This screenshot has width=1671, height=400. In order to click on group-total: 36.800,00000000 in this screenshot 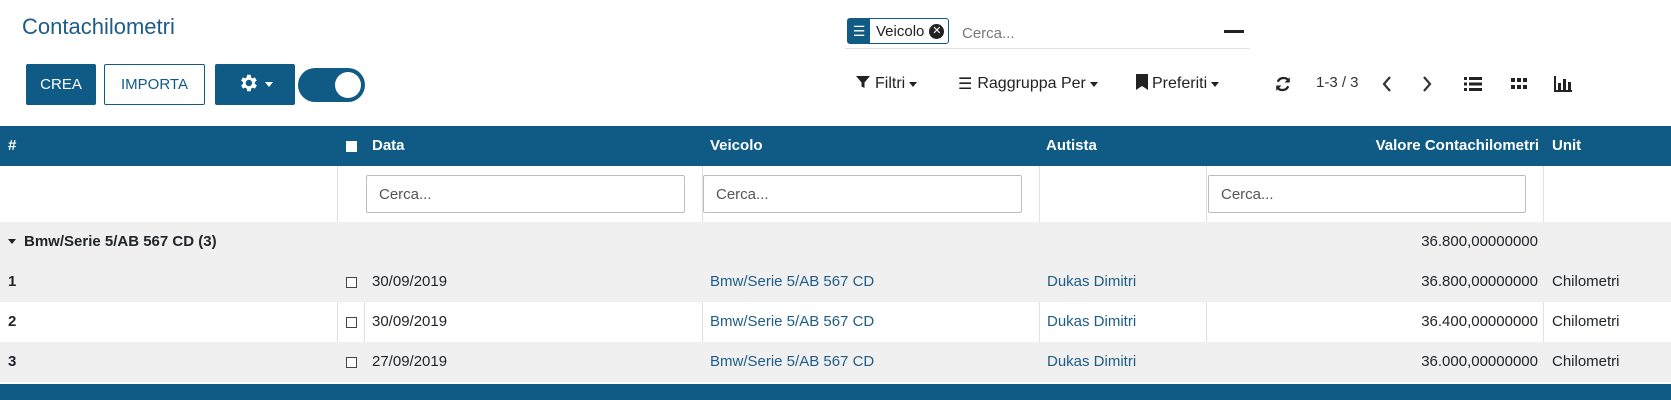, I will do `click(1479, 241)`.